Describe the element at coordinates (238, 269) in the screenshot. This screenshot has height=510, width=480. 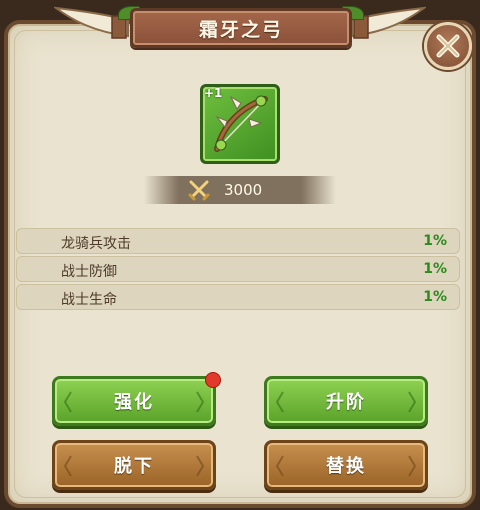
I see `stat-row: 战士防御 1%` at that location.